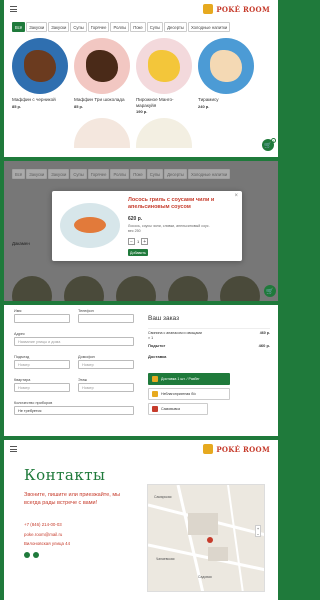 The width and height of the screenshot is (320, 600). I want to click on product-card: Маффин Три шоколада 85 р., so click(102, 76).